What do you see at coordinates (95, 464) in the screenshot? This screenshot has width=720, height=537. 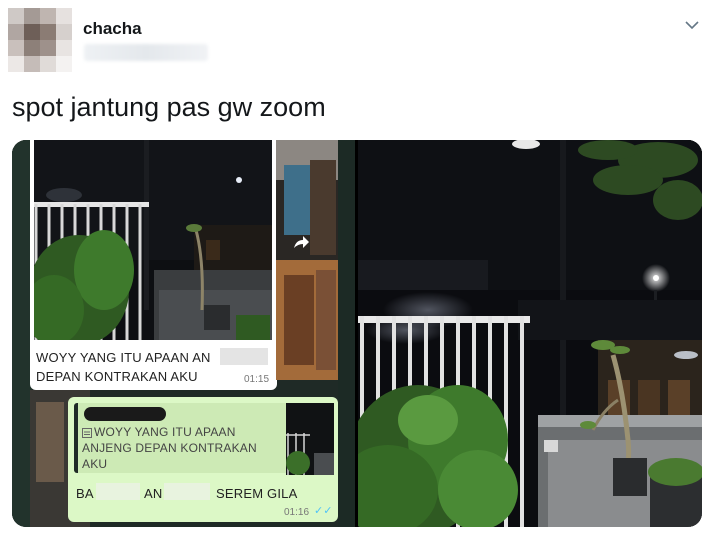 I see `quoted-text-line3: AKU` at bounding box center [95, 464].